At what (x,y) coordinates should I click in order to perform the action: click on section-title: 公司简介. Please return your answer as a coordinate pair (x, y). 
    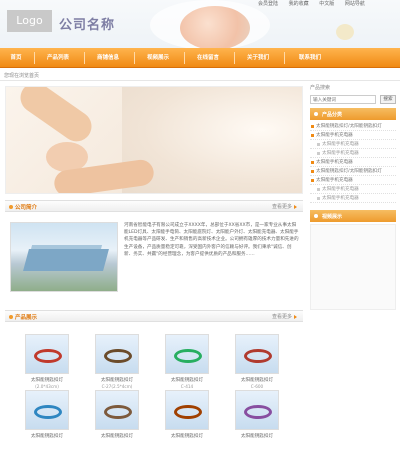
    Looking at the image, I should click on (26, 208).